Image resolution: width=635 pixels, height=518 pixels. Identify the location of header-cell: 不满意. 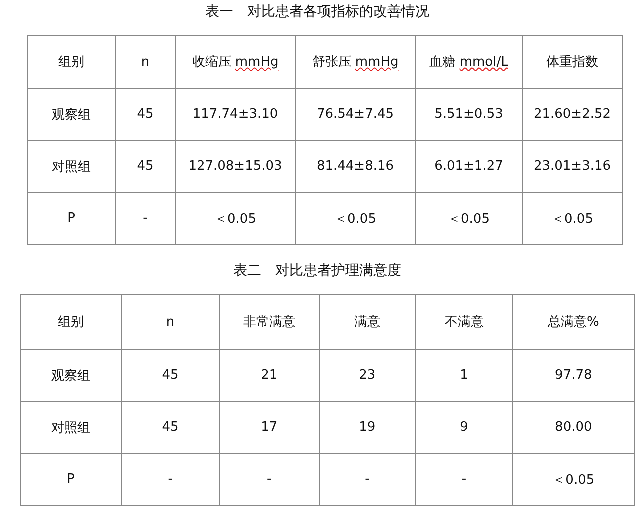
(464, 322).